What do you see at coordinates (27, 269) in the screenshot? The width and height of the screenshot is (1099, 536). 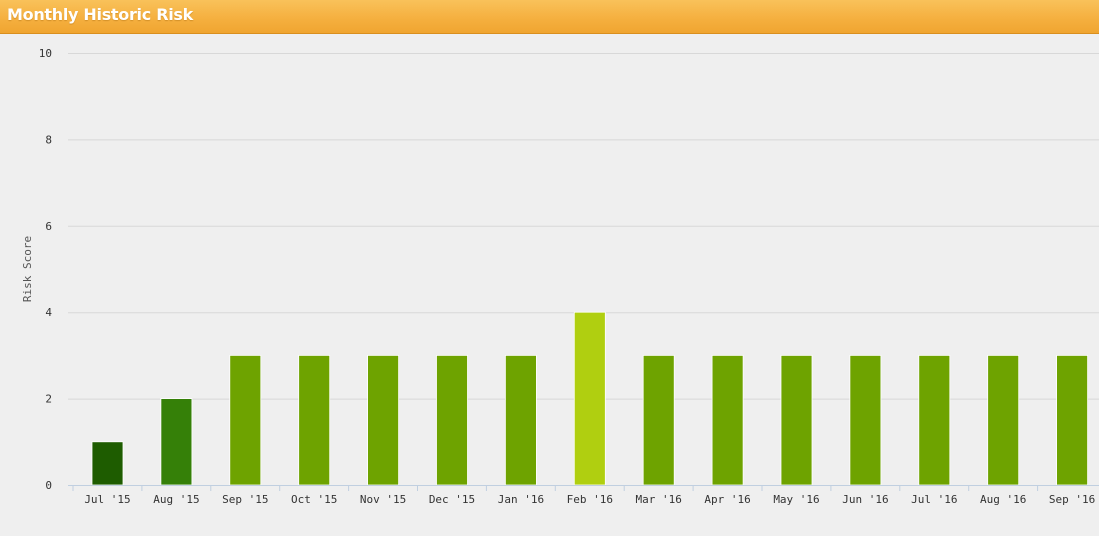 I see `y-axis-title: Risk Score` at bounding box center [27, 269].